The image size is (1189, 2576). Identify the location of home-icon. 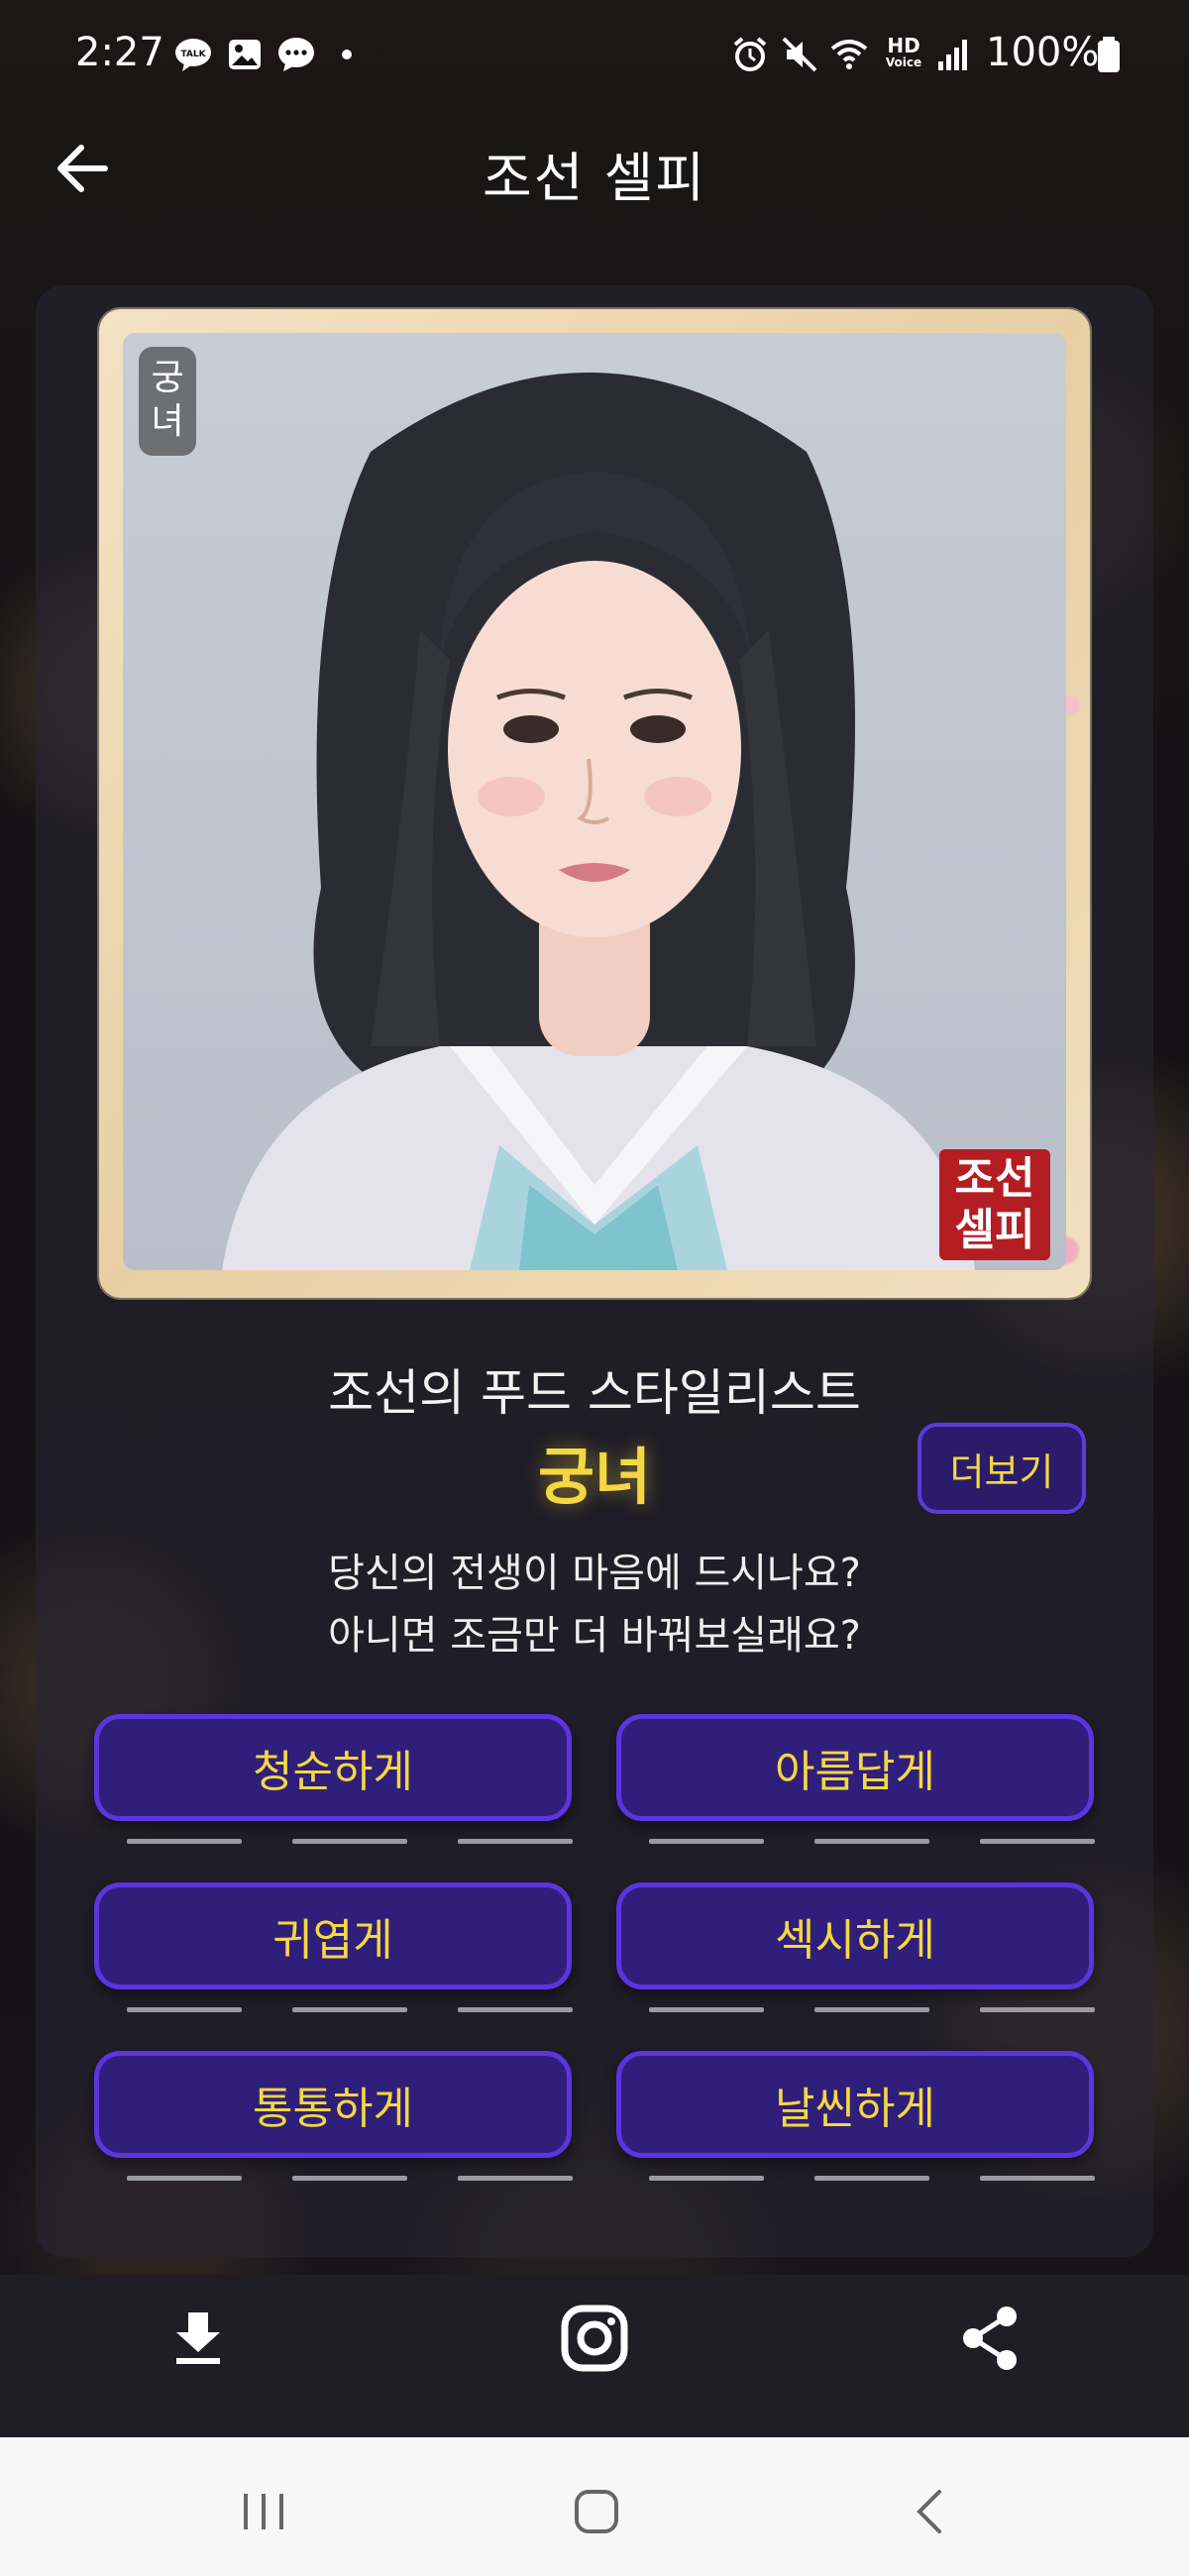
(597, 2512).